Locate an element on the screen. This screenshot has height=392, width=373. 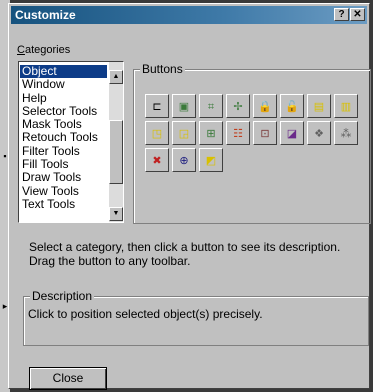
window-title: Customize is located at coordinates (45, 15).